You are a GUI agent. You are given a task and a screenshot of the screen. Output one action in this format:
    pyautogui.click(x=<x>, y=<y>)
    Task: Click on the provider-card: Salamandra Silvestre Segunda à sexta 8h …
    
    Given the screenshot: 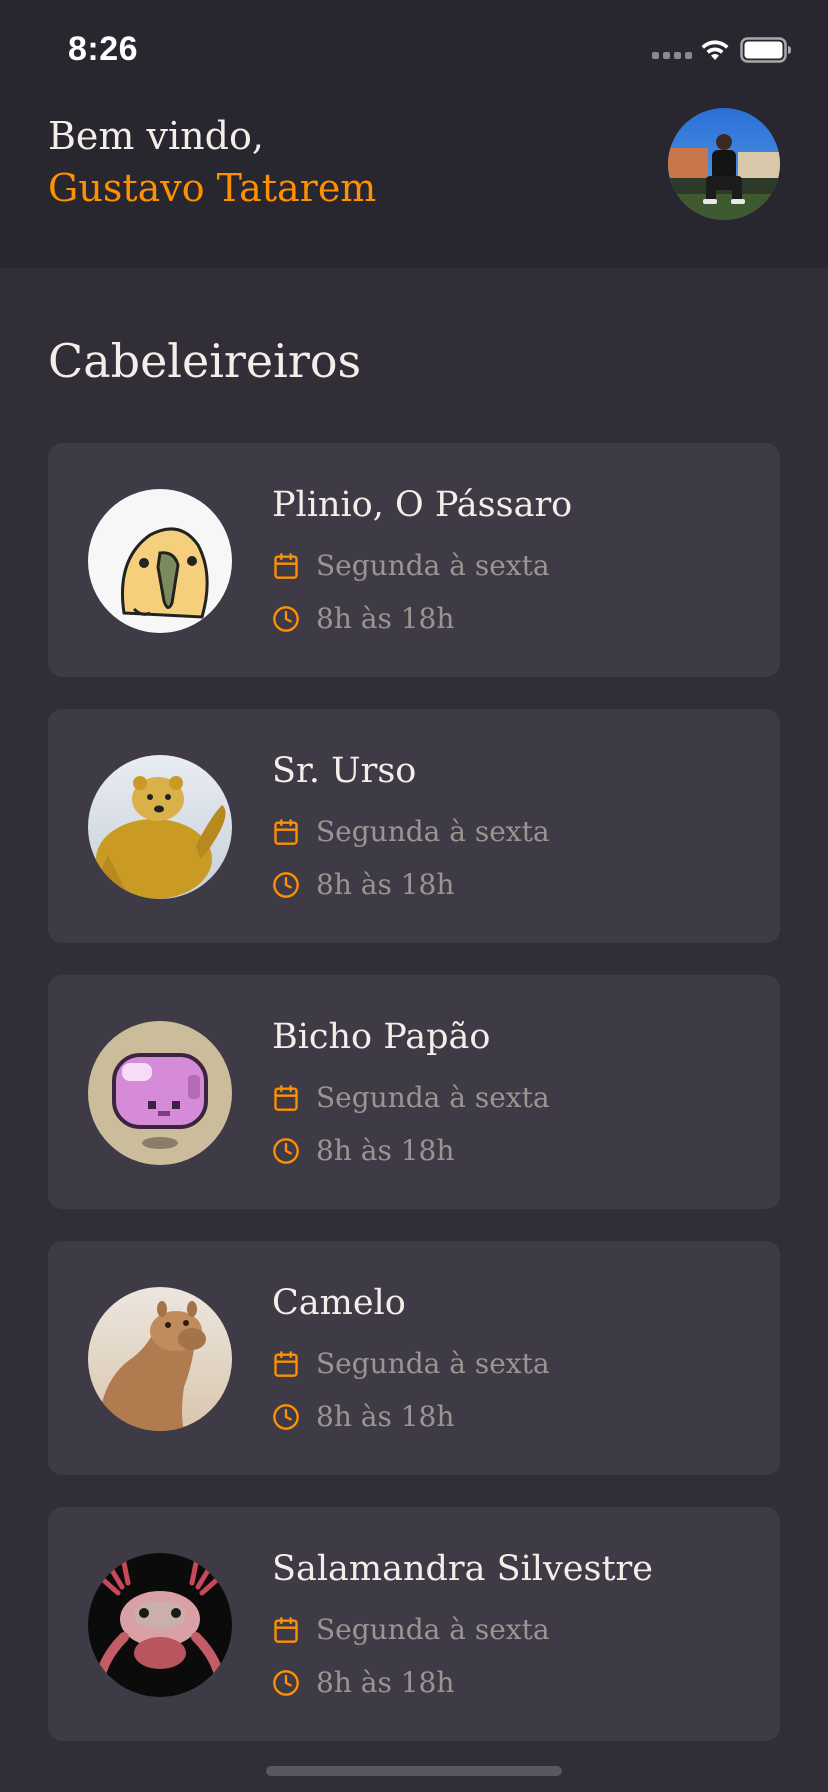 What is the action you would take?
    pyautogui.click(x=414, y=1624)
    